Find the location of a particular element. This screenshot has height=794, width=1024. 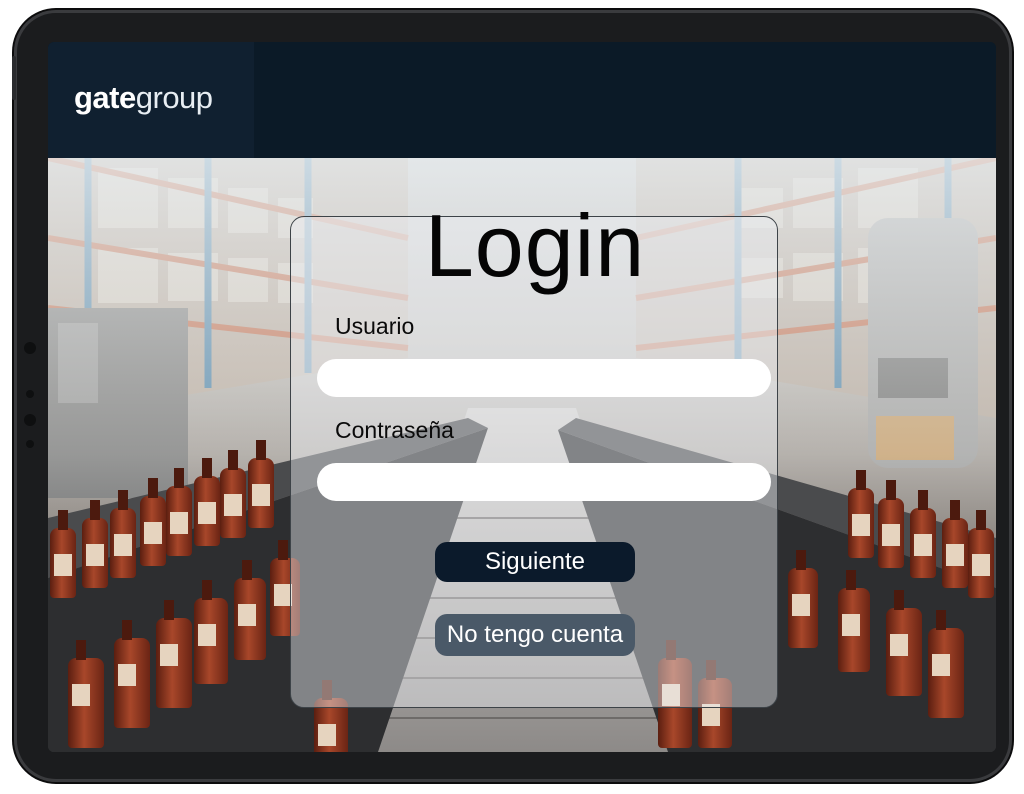

username-input is located at coordinates (544, 378).